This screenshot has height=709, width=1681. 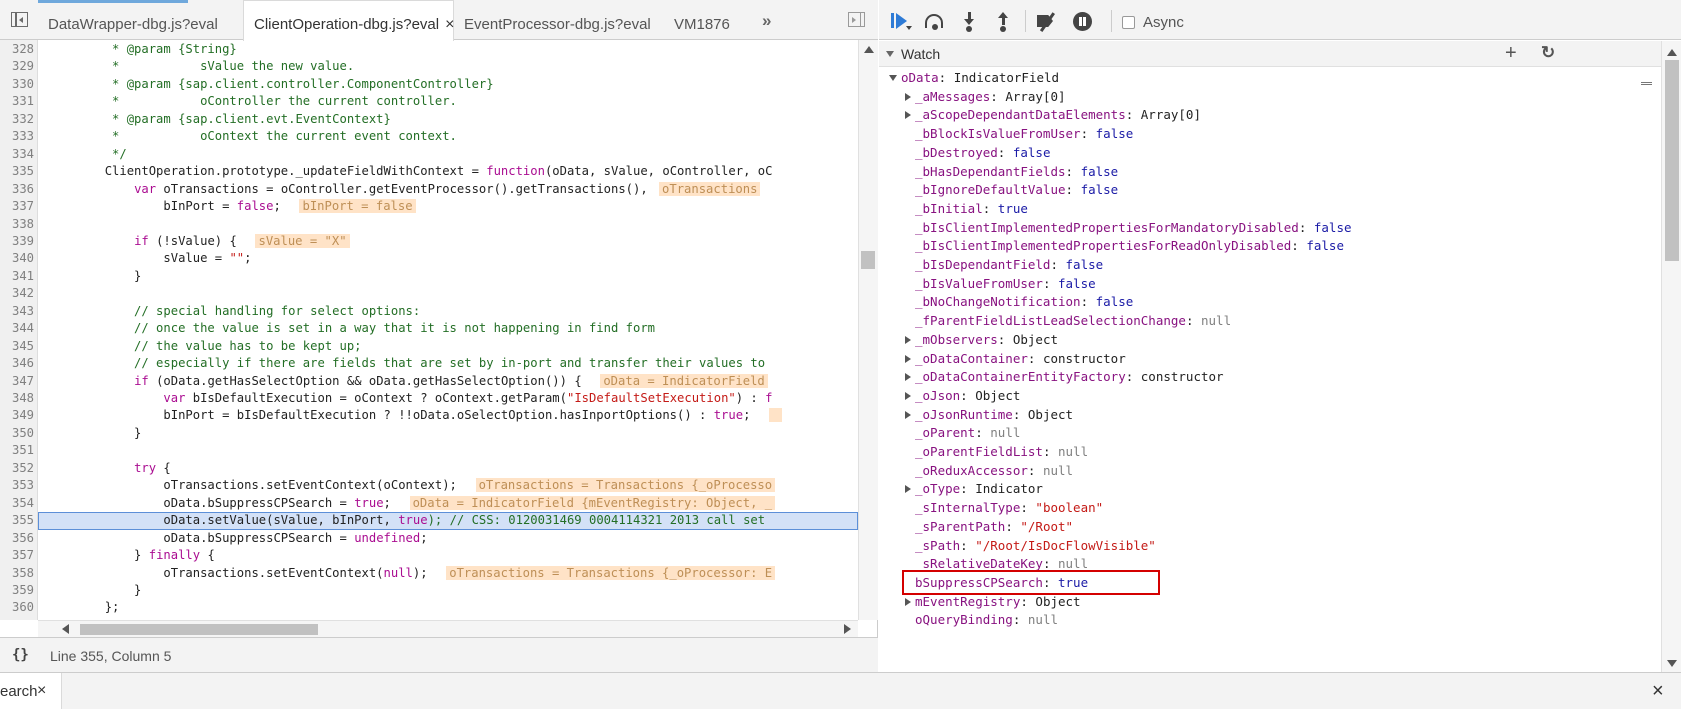 What do you see at coordinates (1128, 22) in the screenshot?
I see `async-checkbox` at bounding box center [1128, 22].